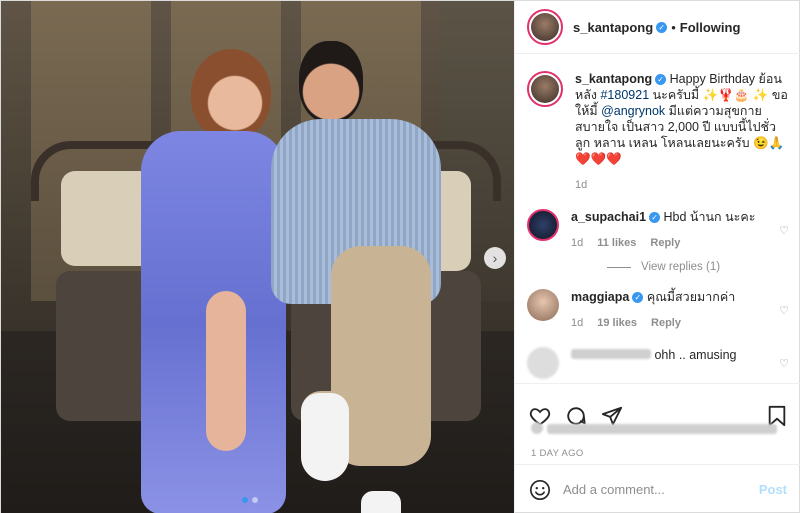 Image resolution: width=800 pixels, height=513 pixels. I want to click on post-header: s_kantapong ✓ • Following, so click(657, 27).